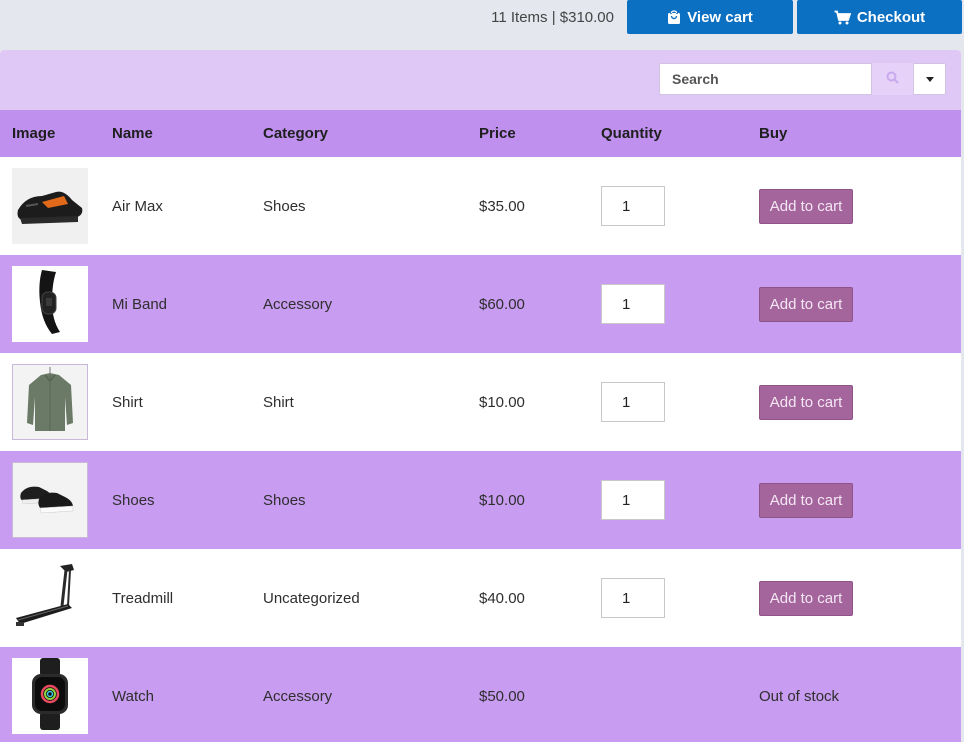 This screenshot has width=964, height=742. I want to click on shirt-icon, so click(50, 402).